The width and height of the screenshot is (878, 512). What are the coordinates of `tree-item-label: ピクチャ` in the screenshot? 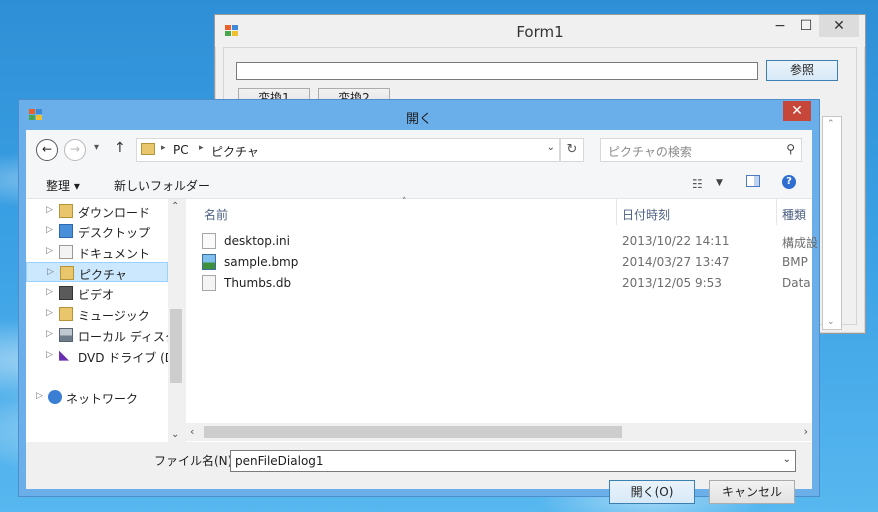 It's located at (103, 275).